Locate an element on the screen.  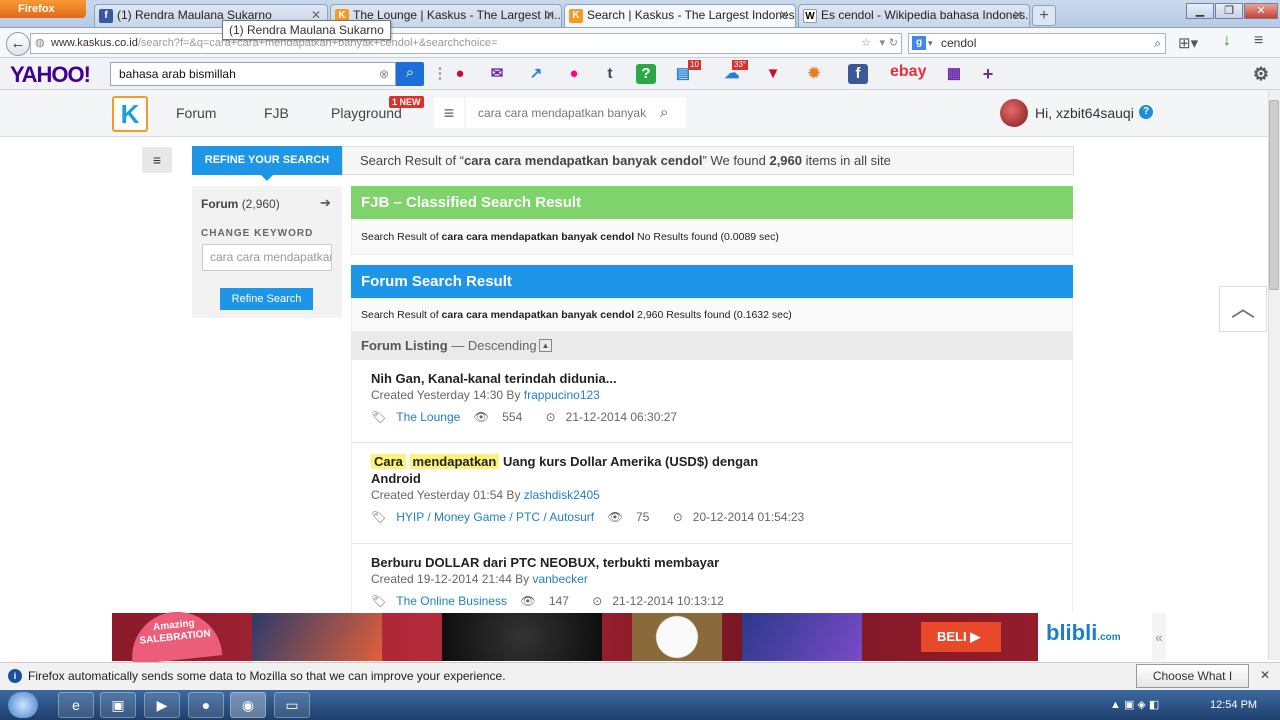
flickr-icon: ● is located at coordinates (574, 74).